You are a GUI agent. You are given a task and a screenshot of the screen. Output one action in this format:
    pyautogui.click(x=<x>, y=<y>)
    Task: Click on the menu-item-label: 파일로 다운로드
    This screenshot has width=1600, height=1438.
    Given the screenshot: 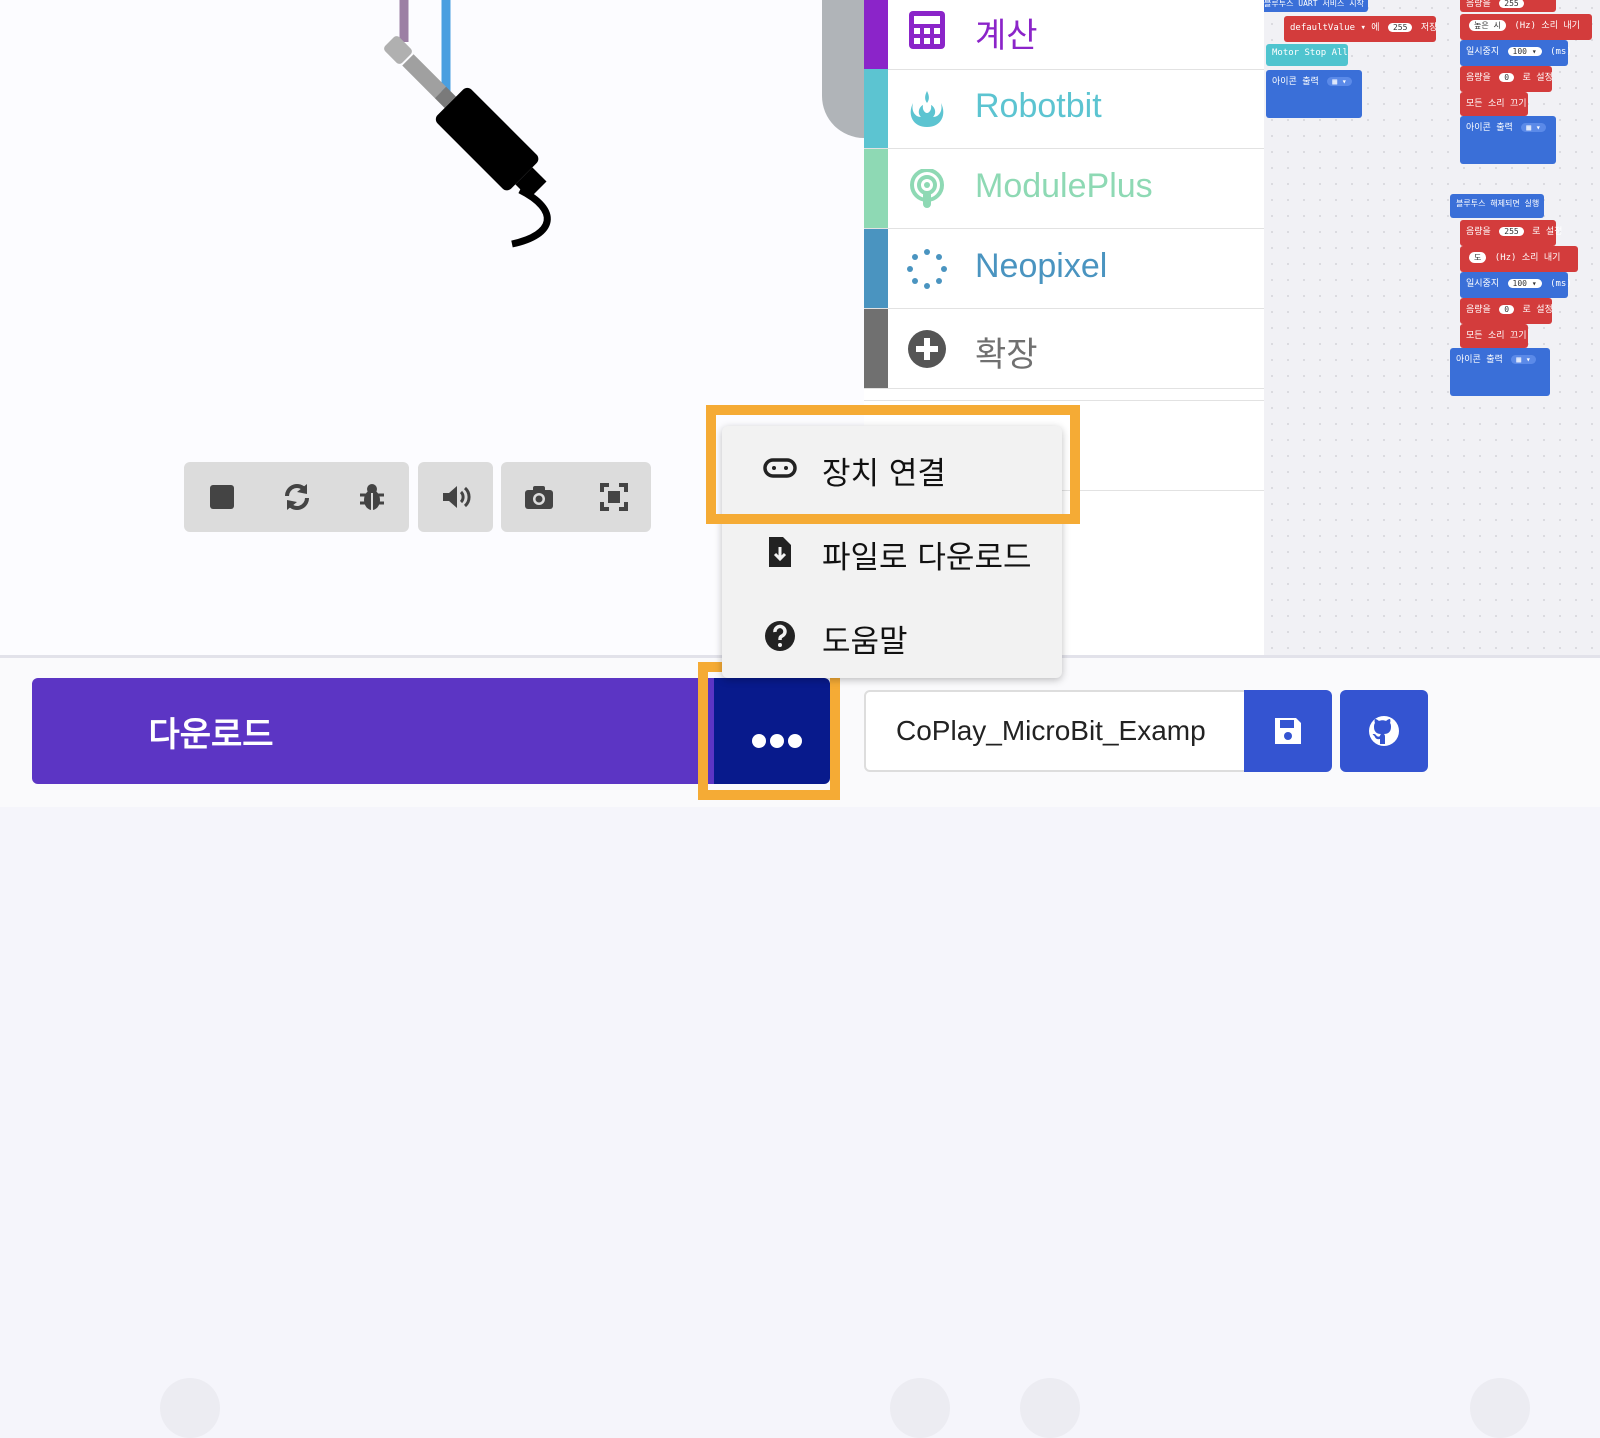 What is the action you would take?
    pyautogui.click(x=927, y=558)
    